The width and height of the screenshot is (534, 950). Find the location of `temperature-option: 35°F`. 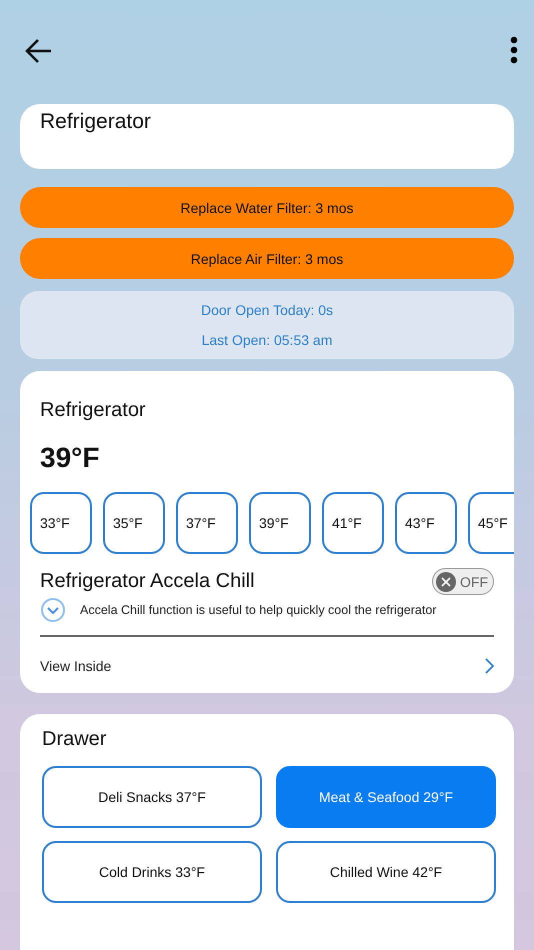

temperature-option: 35°F is located at coordinates (134, 523).